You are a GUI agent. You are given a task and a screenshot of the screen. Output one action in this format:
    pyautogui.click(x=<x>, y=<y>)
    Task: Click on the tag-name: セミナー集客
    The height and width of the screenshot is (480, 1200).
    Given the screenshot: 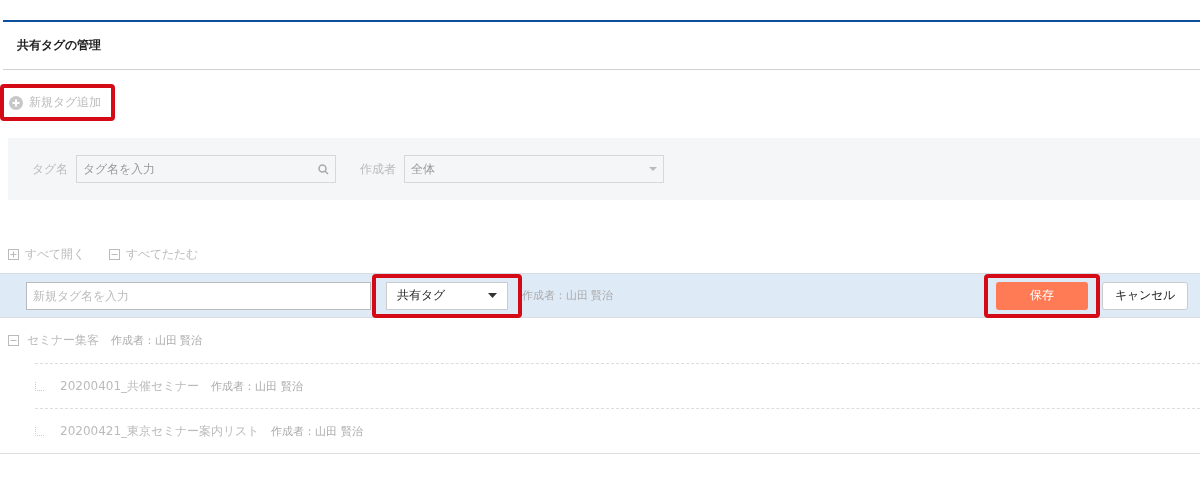 What is the action you would take?
    pyautogui.click(x=63, y=340)
    